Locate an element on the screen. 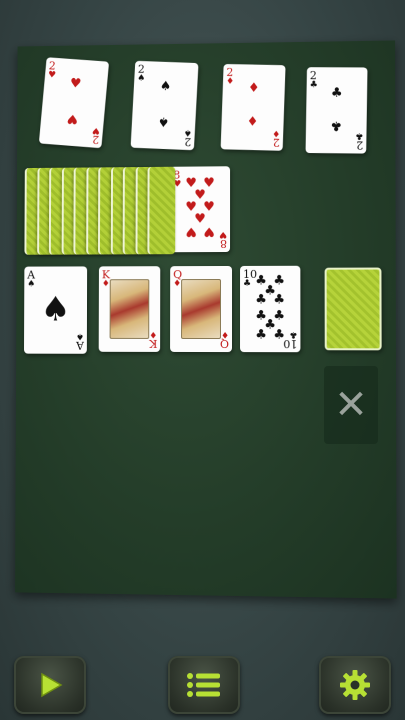  tableau-card-queen-diamonds: Q ♦ Q ♦ is located at coordinates (201, 309).